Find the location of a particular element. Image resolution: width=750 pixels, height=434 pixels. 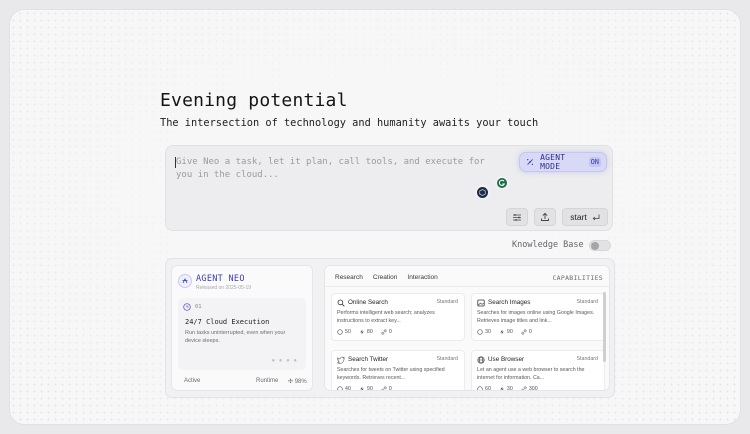

runtime-value: ✣ 98% is located at coordinates (297, 382).